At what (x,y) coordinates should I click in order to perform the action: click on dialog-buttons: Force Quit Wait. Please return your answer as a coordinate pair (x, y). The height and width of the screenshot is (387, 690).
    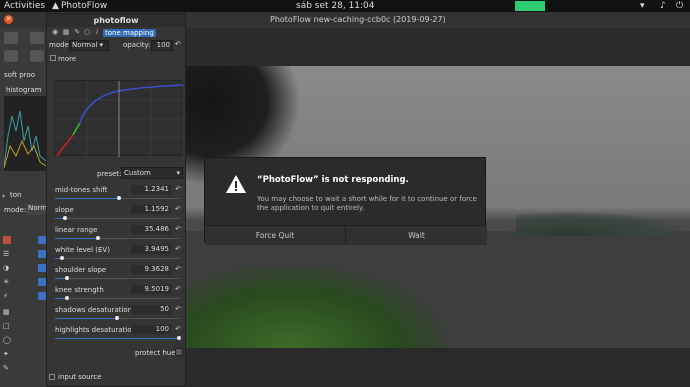
    Looking at the image, I should click on (346, 235).